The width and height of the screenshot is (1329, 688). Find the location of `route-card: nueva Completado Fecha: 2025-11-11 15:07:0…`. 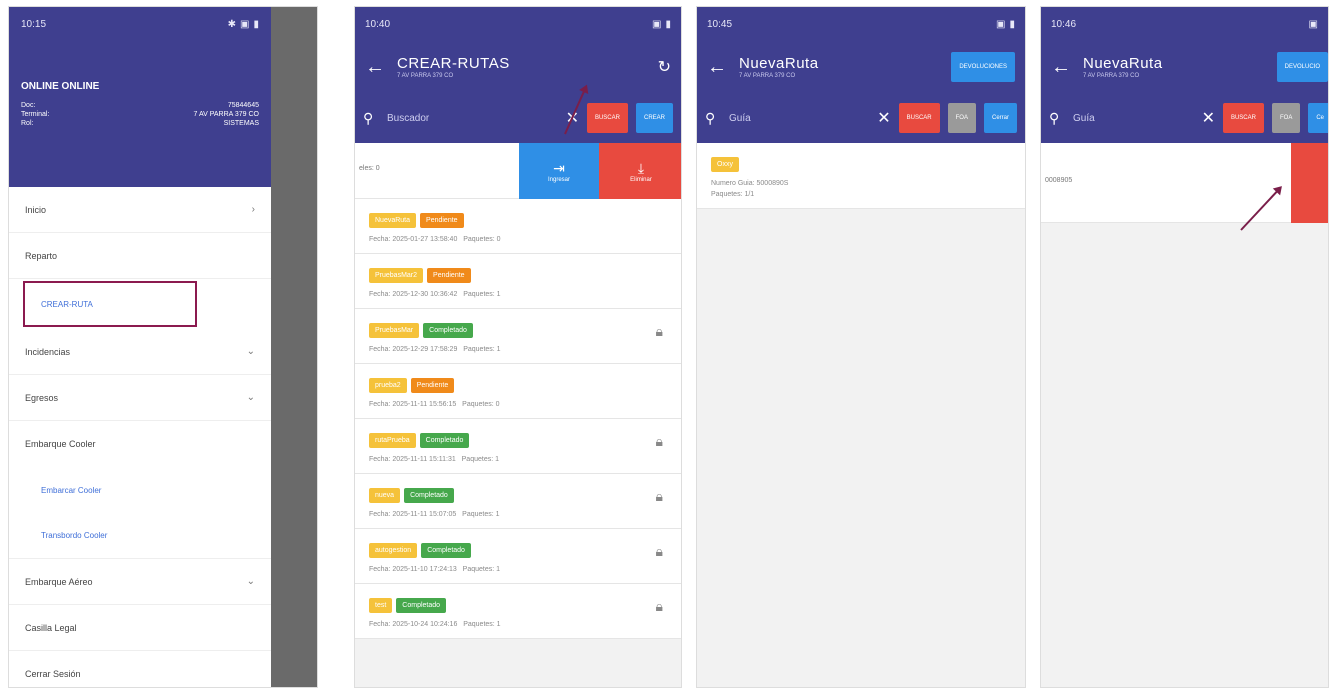

route-card: nueva Completado Fecha: 2025-11-11 15:07:0… is located at coordinates (518, 501).